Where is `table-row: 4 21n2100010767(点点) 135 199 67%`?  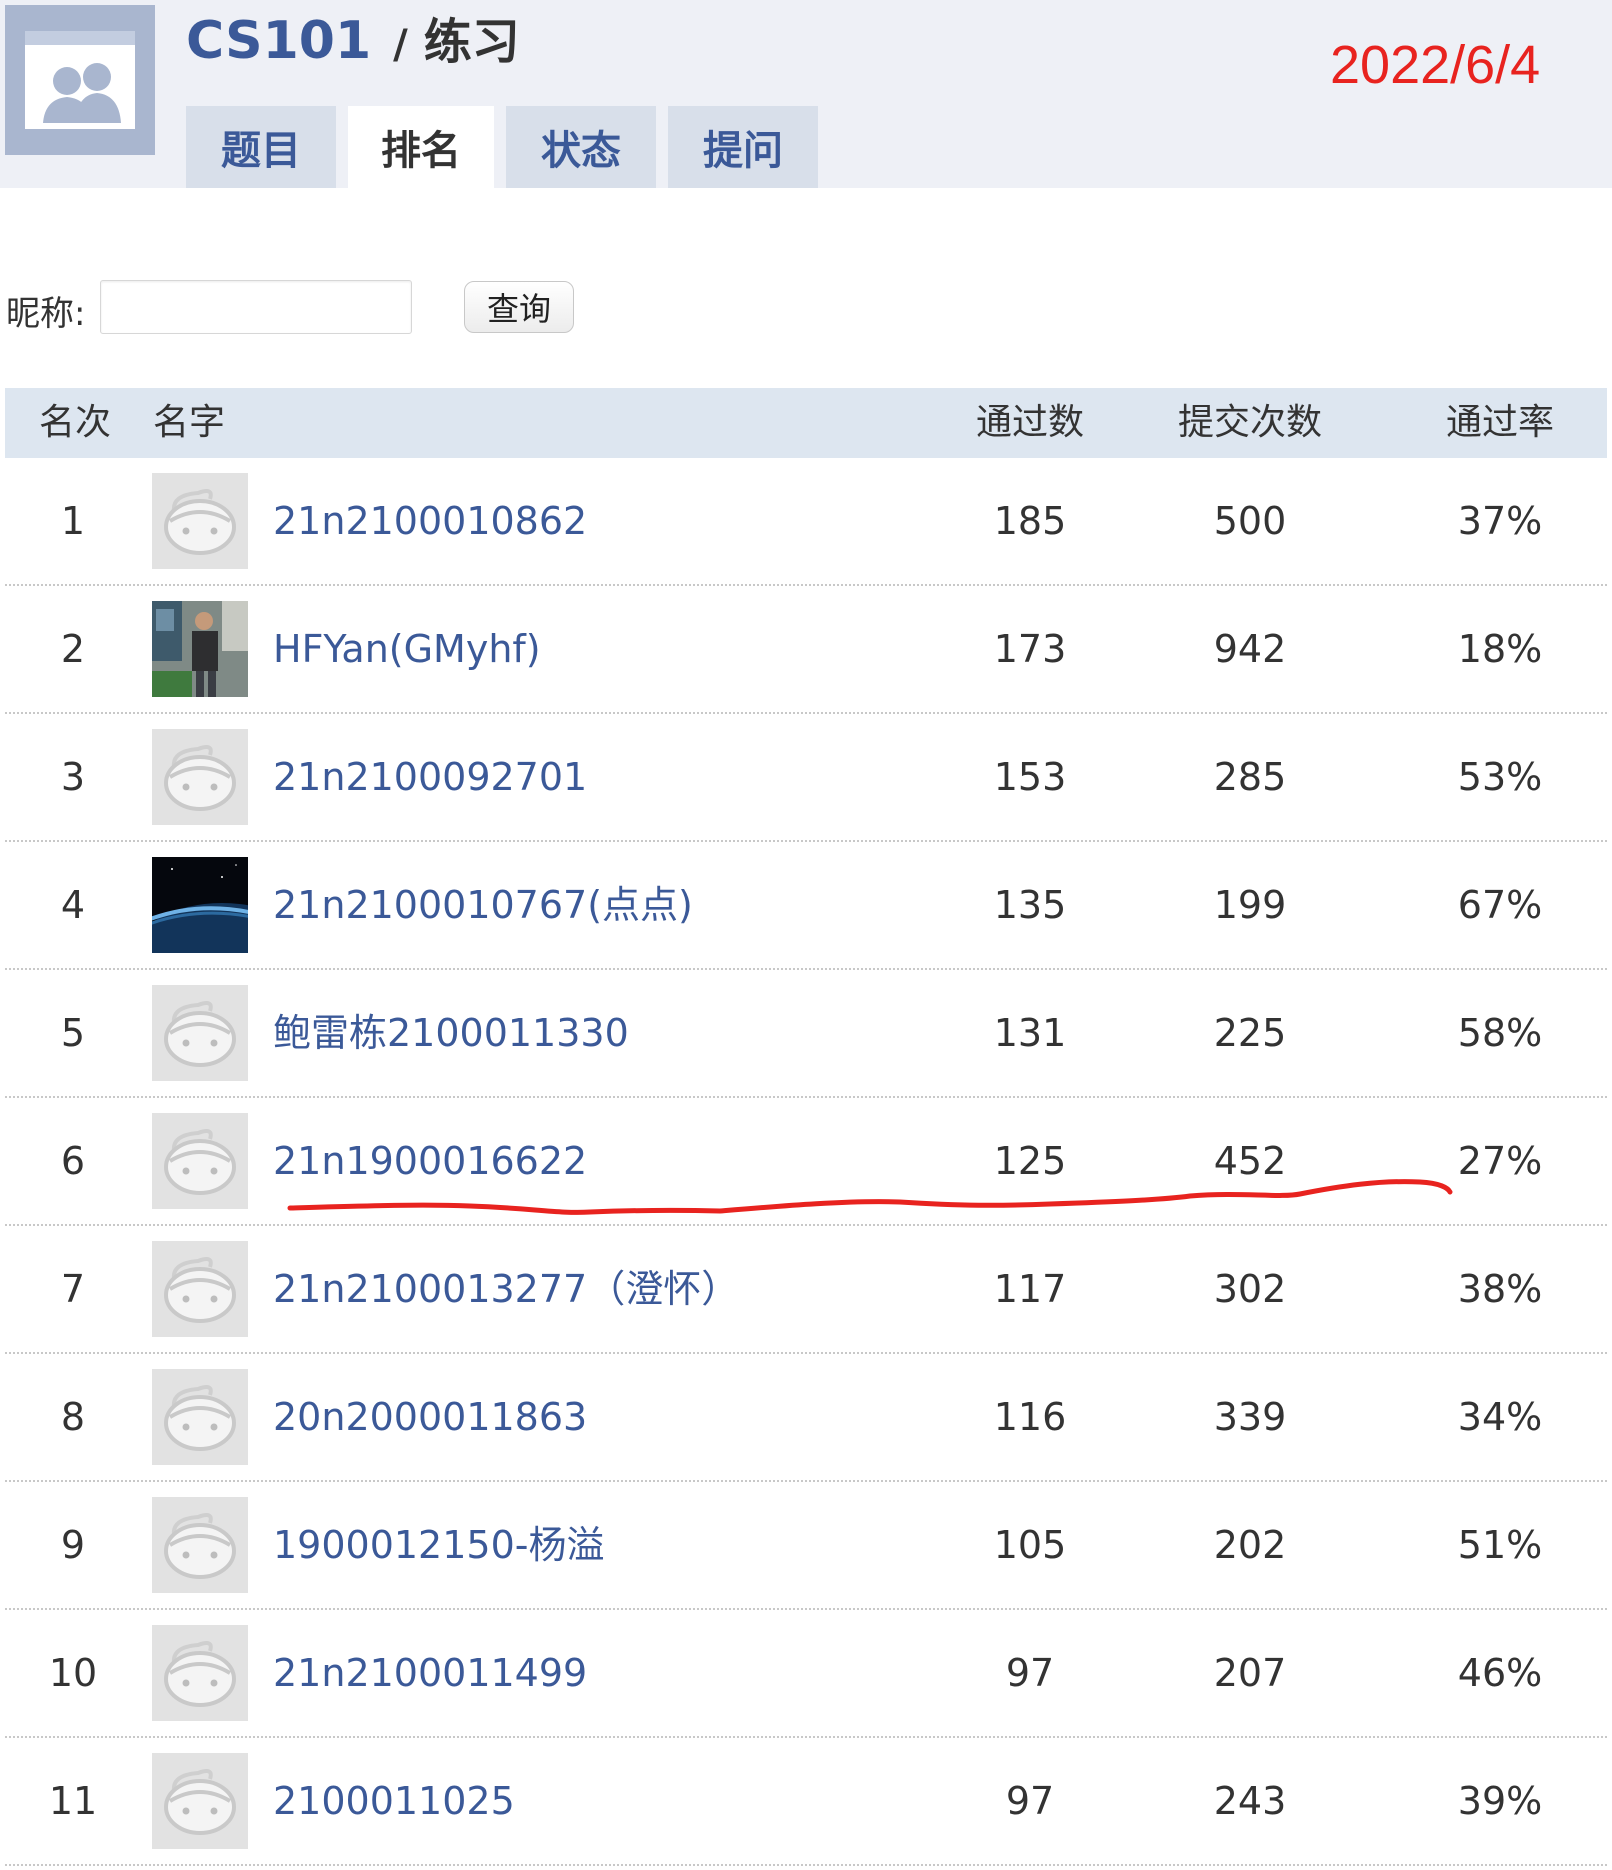 table-row: 4 21n2100010767(点点) 135 199 67% is located at coordinates (806, 906).